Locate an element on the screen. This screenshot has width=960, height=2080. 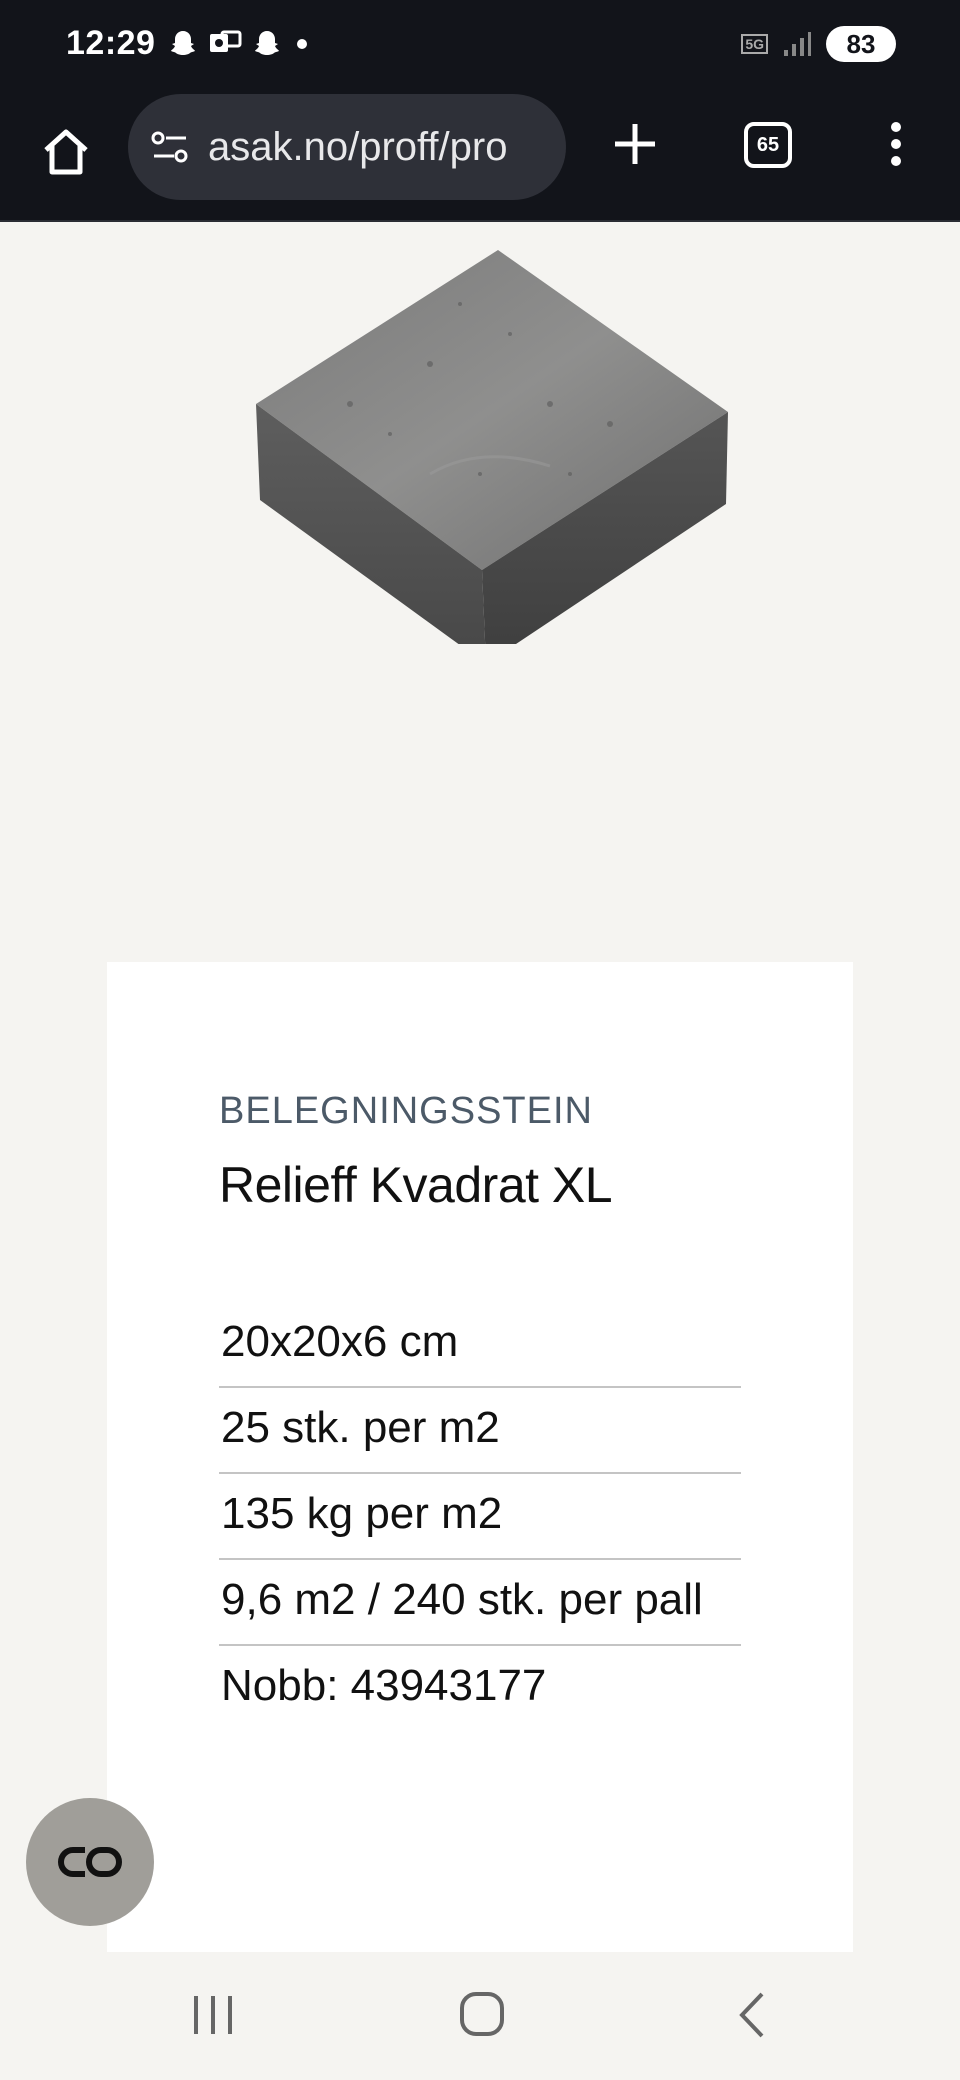
home-button is located at coordinates (66, 152).